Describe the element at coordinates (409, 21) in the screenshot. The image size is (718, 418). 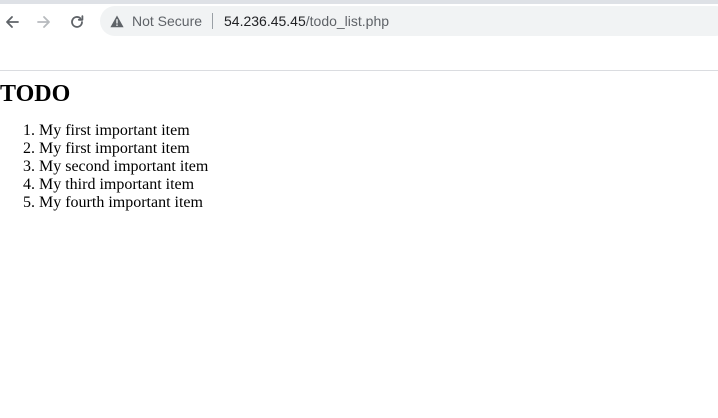
I see `address-bar: Not Secure 54.236.45.45/todo_list.php` at that location.